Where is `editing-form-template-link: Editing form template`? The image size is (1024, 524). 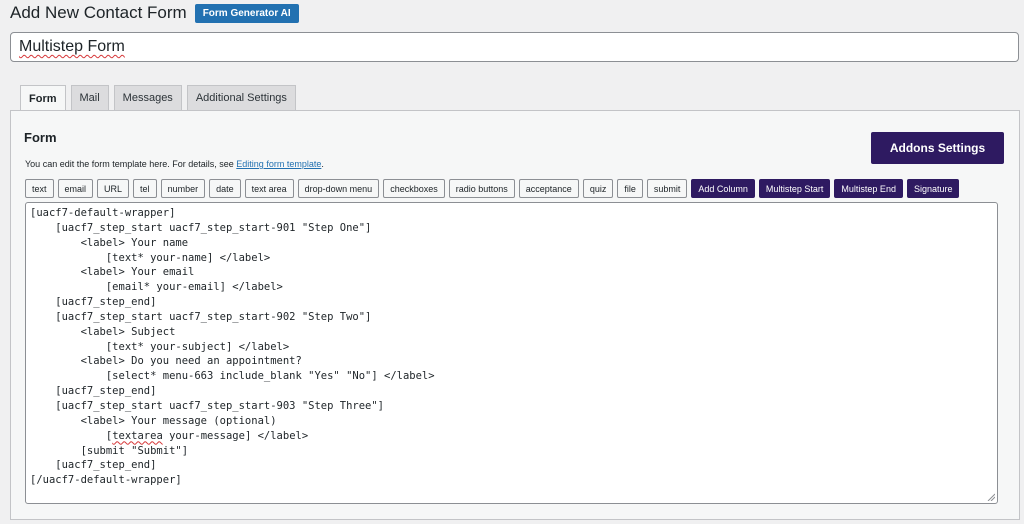
editing-form-template-link: Editing form template is located at coordinates (278, 164).